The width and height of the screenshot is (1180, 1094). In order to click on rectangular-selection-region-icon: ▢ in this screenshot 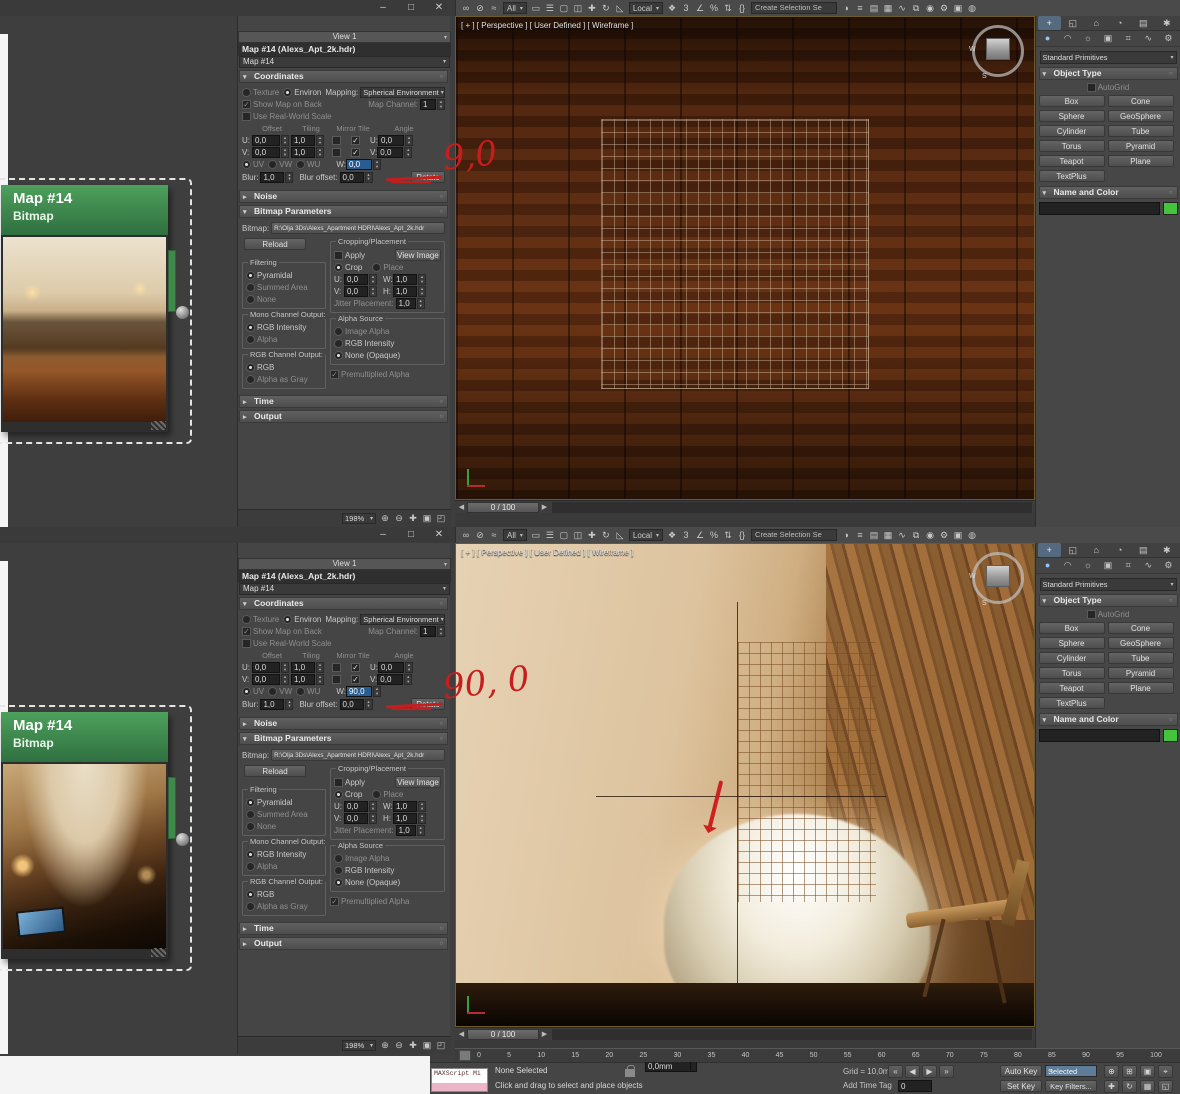, I will do `click(564, 8)`.